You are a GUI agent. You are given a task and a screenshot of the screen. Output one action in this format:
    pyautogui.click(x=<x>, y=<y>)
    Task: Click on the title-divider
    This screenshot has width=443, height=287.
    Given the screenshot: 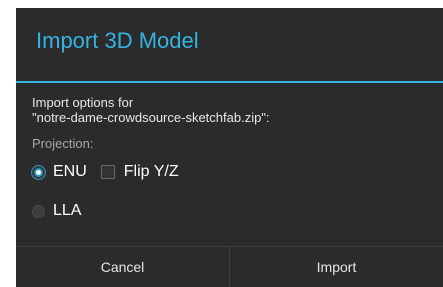 What is the action you would take?
    pyautogui.click(x=229, y=82)
    